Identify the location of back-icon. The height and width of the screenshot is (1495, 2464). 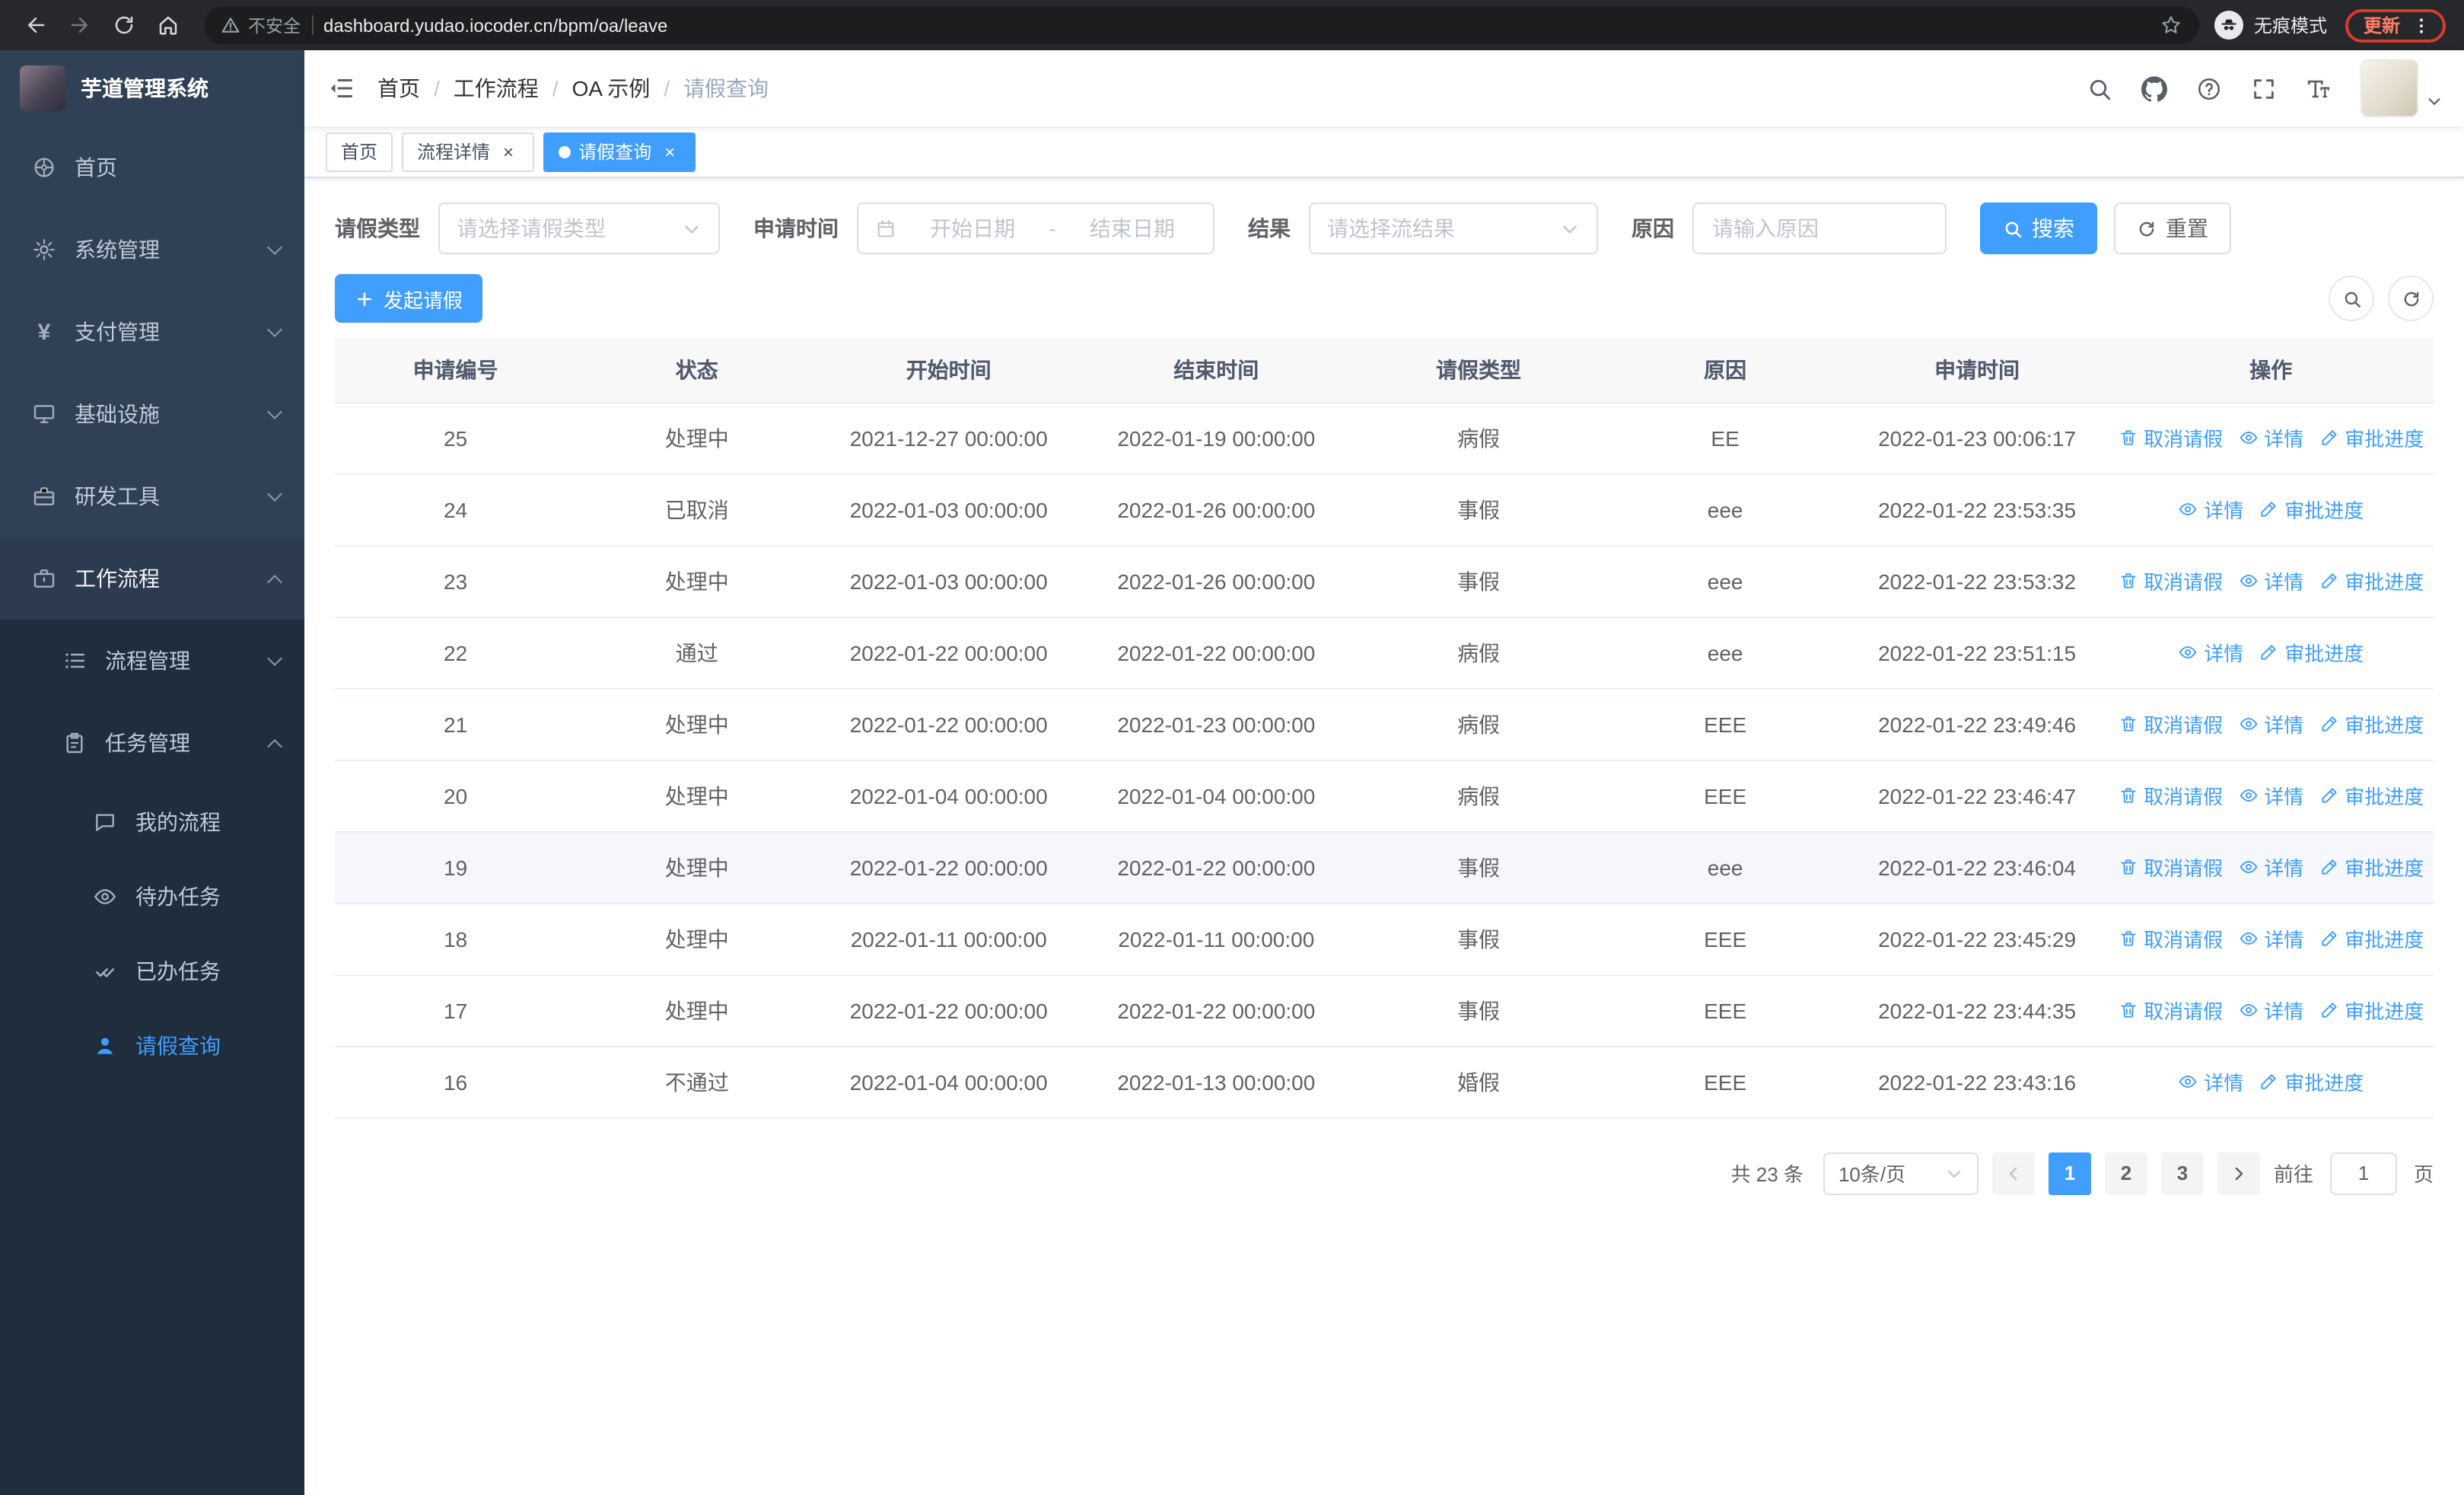
(36, 26).